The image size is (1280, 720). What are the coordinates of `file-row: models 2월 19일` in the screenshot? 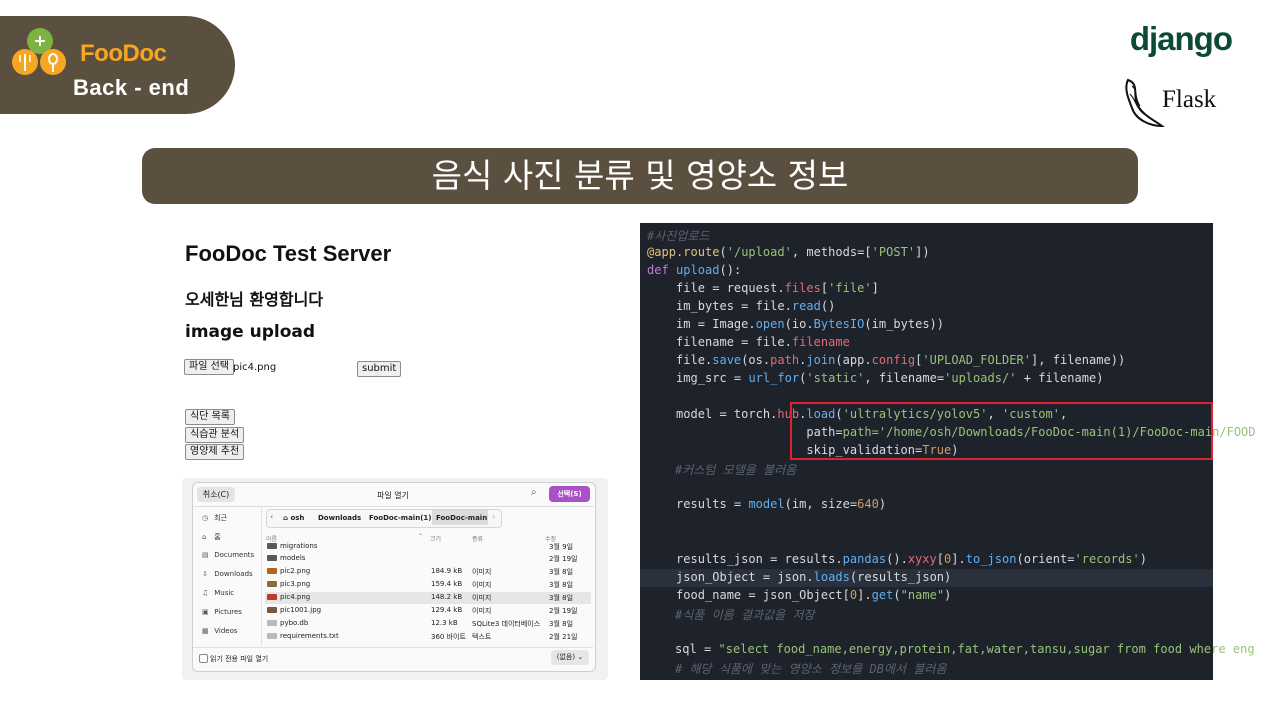 It's located at (428, 559).